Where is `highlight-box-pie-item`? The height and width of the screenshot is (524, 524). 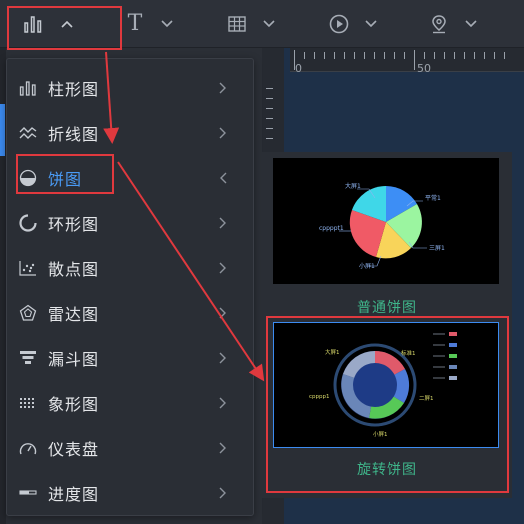 highlight-box-pie-item is located at coordinates (65, 174).